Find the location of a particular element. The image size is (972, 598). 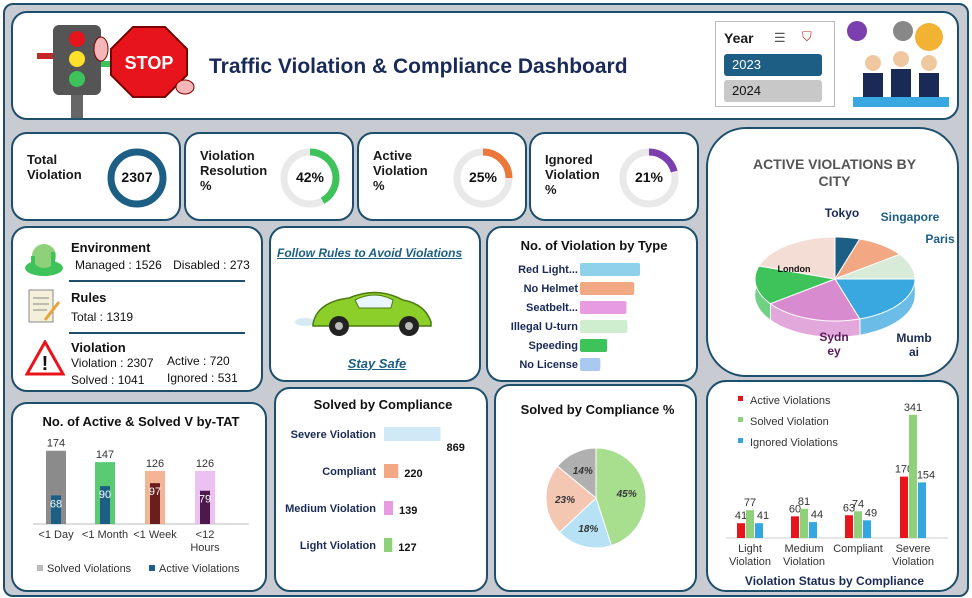

violation-label: Violation : is located at coordinates (97, 363).